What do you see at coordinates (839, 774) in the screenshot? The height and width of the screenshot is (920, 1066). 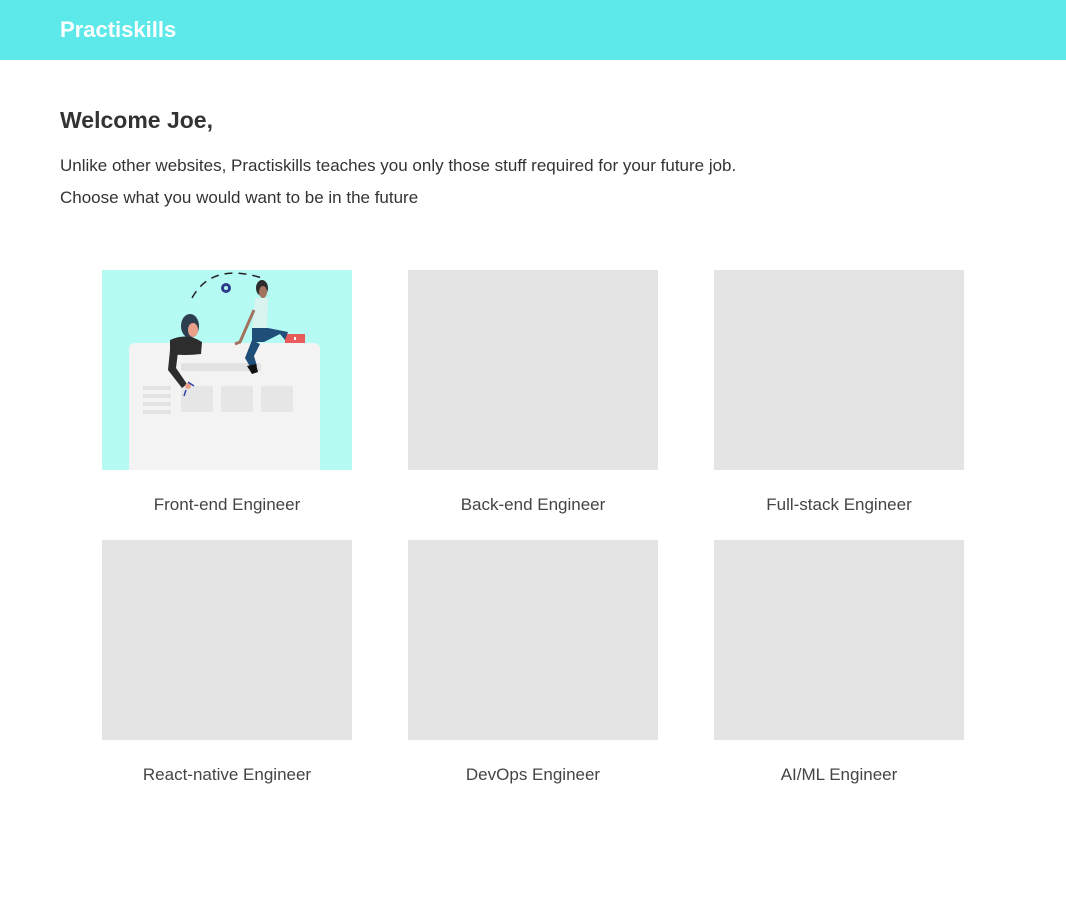 I see `career-card-label: AI/ML Engineer` at bounding box center [839, 774].